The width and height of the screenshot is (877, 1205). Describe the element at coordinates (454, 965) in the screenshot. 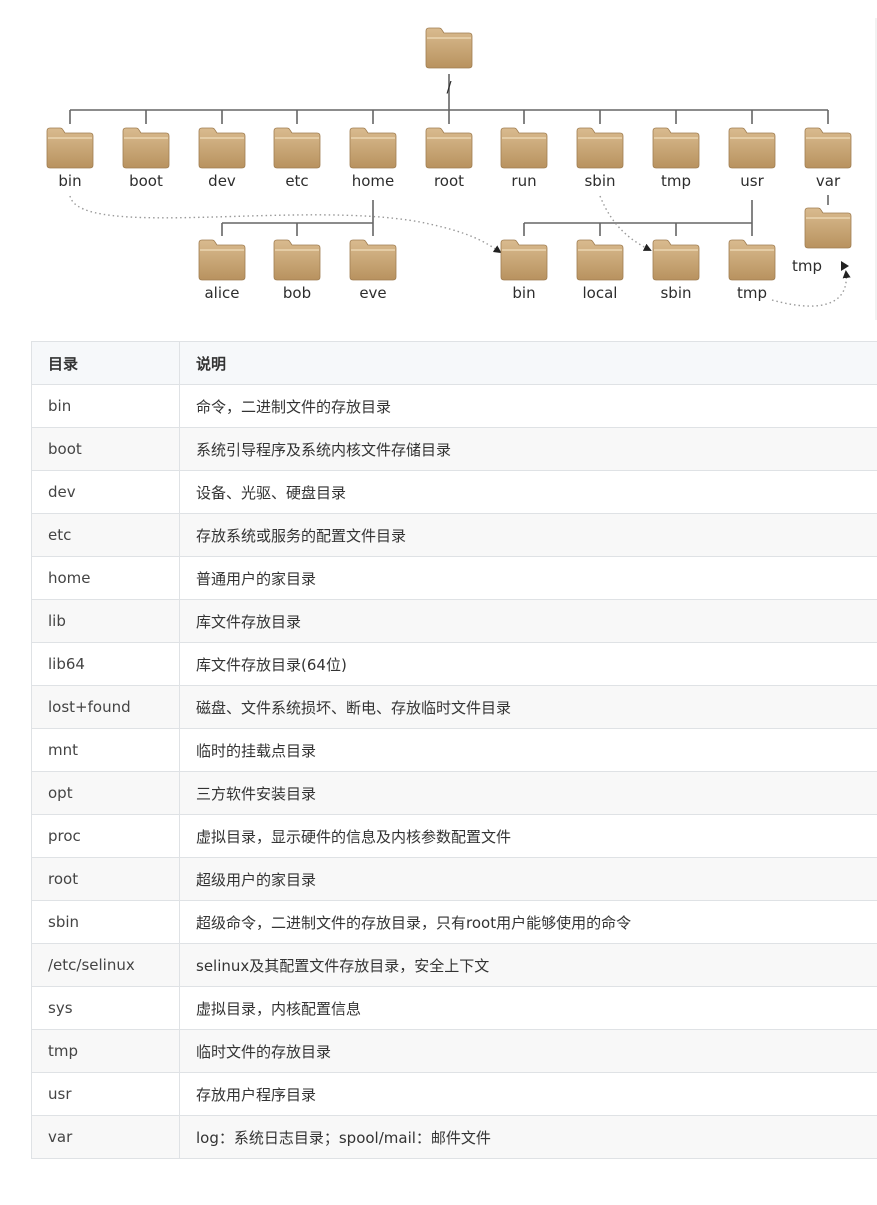

I see `table-row: /etc/selinux selinux及其配置文件存放目录，安全上下文` at that location.